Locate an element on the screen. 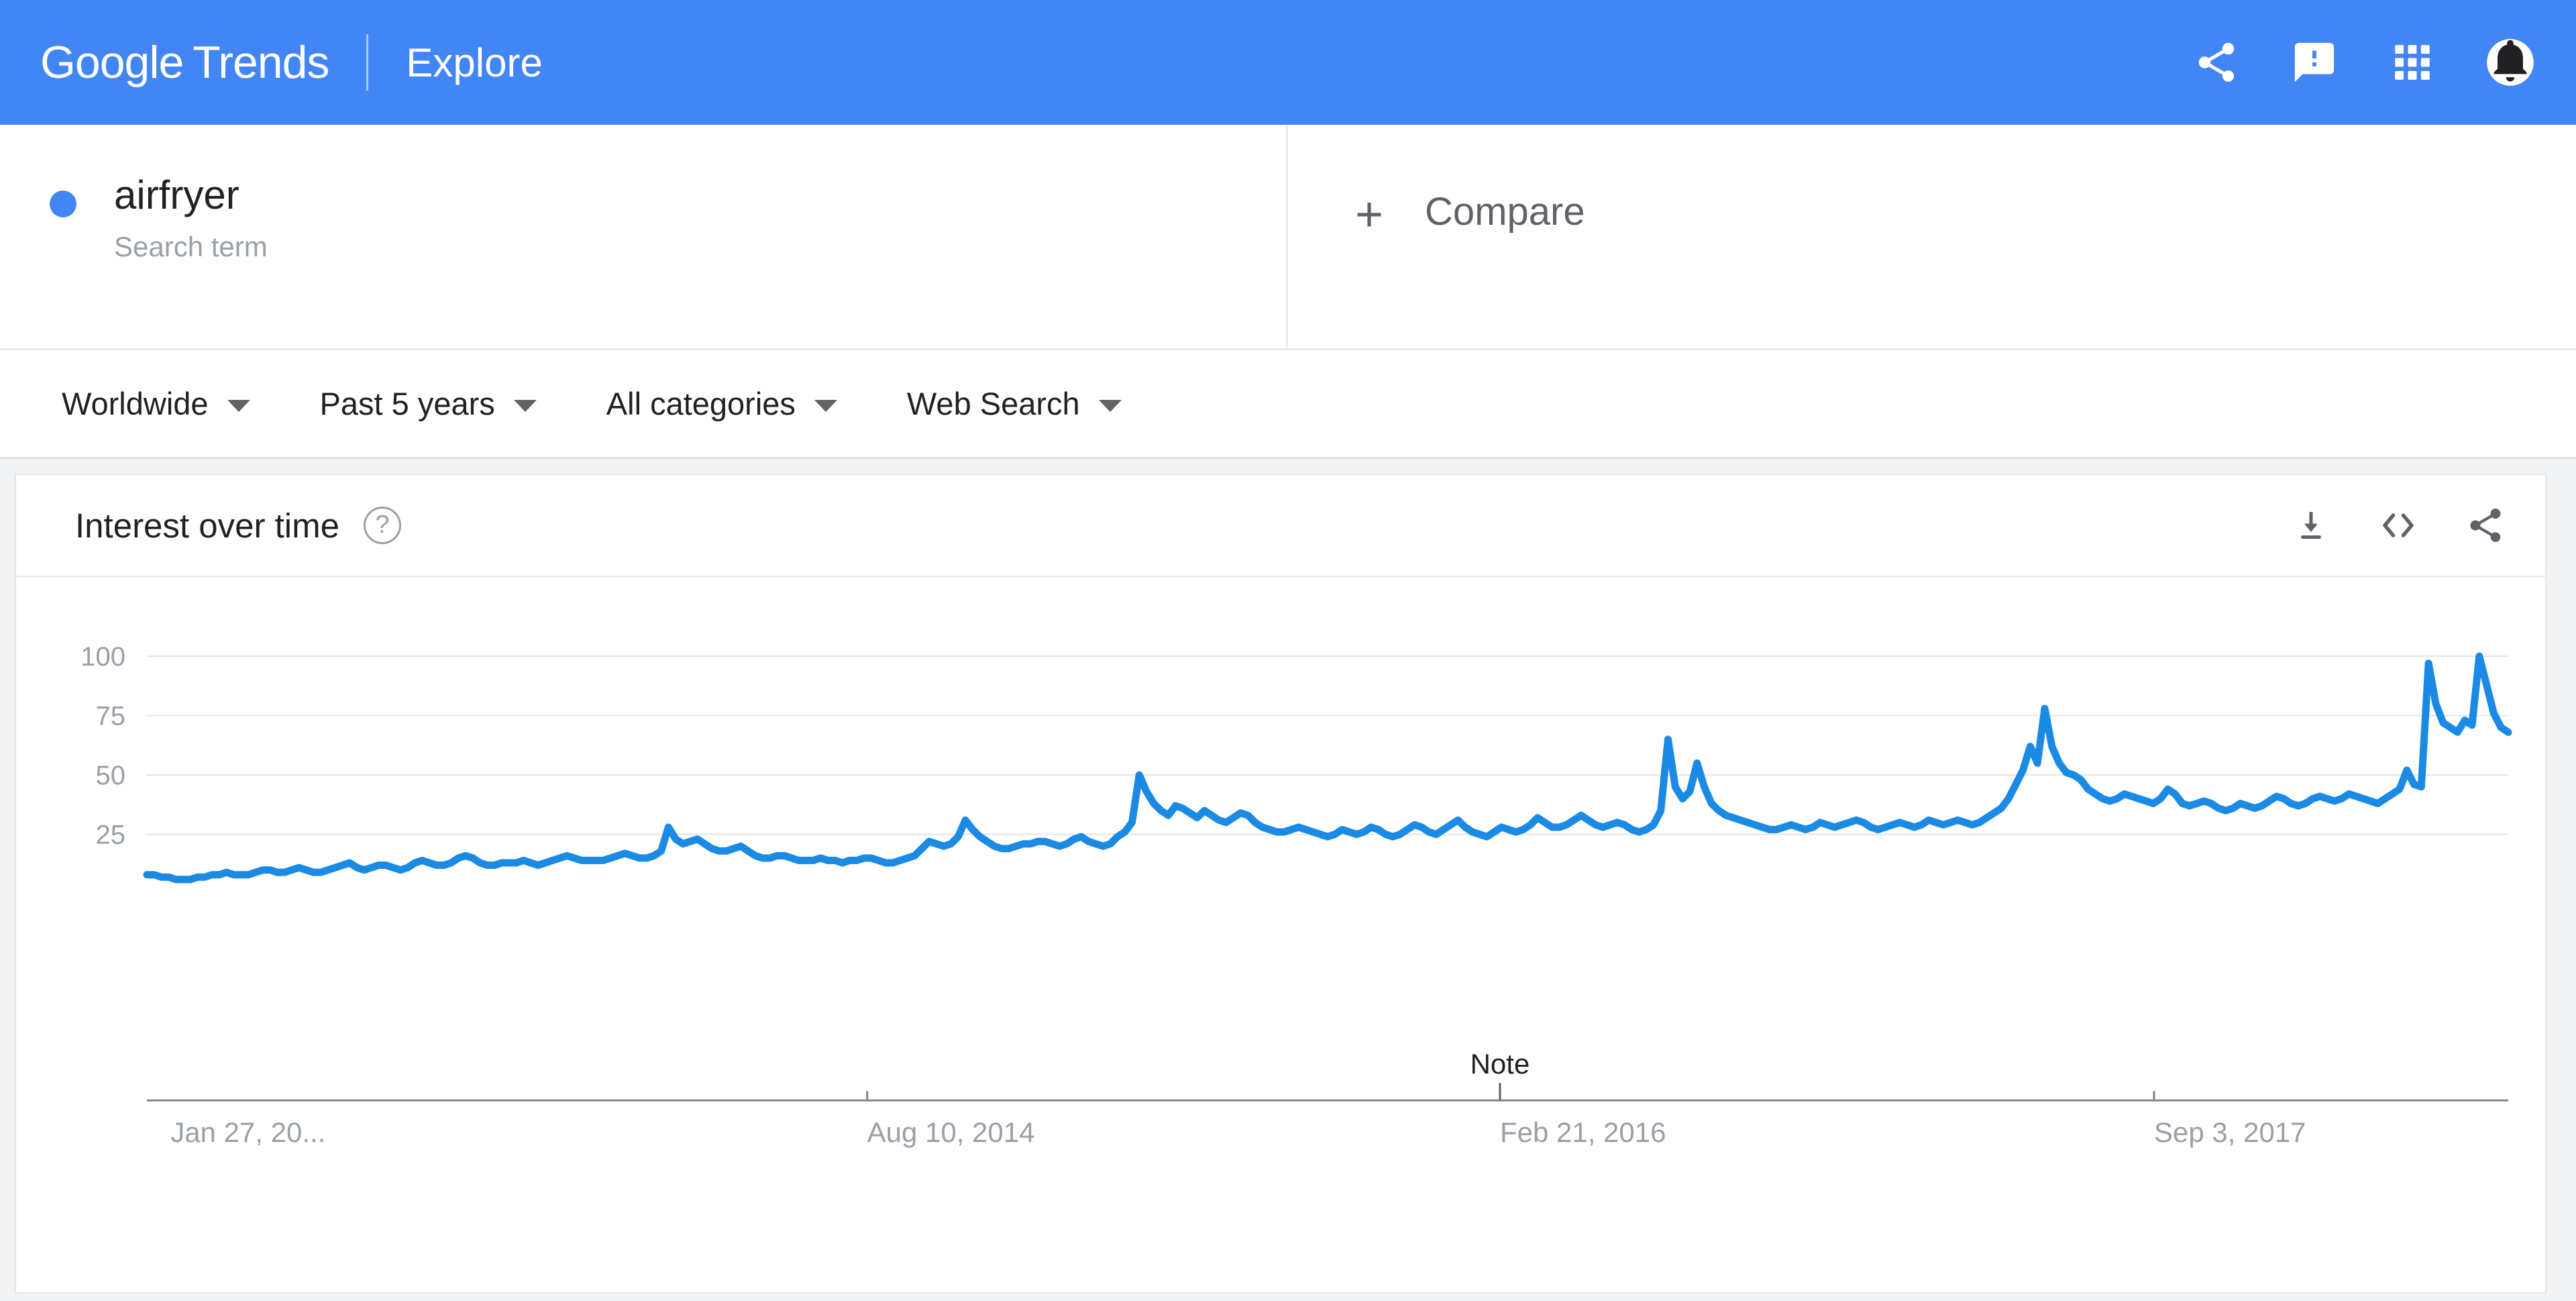  time-range-filter-label: Past 5 years is located at coordinates (407, 403).